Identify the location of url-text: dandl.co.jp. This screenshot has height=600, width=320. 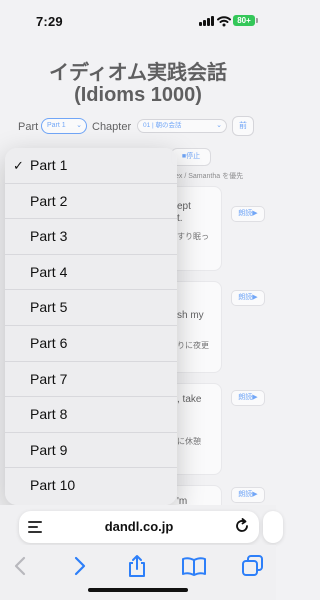
(139, 526).